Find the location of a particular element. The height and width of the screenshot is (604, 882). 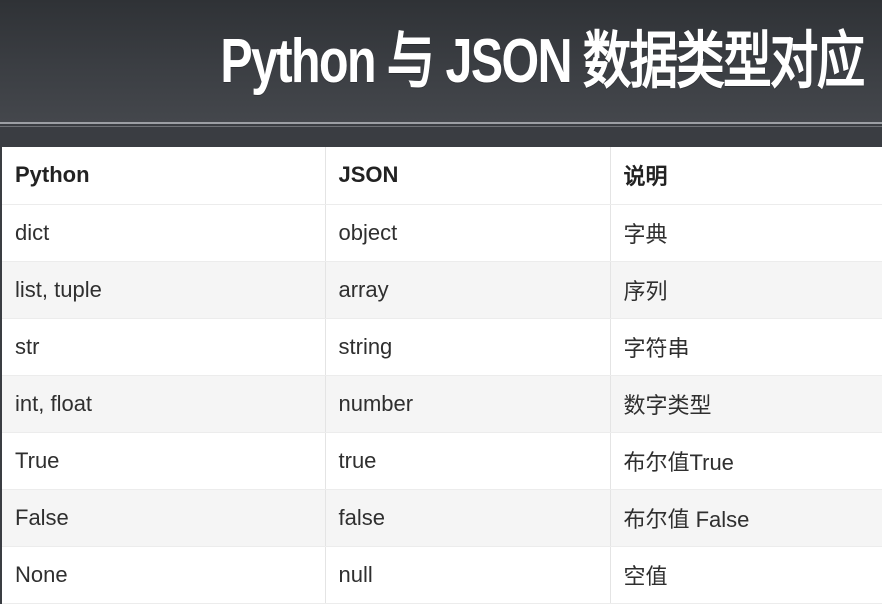

description-cell: 布尔值True is located at coordinates (746, 461).